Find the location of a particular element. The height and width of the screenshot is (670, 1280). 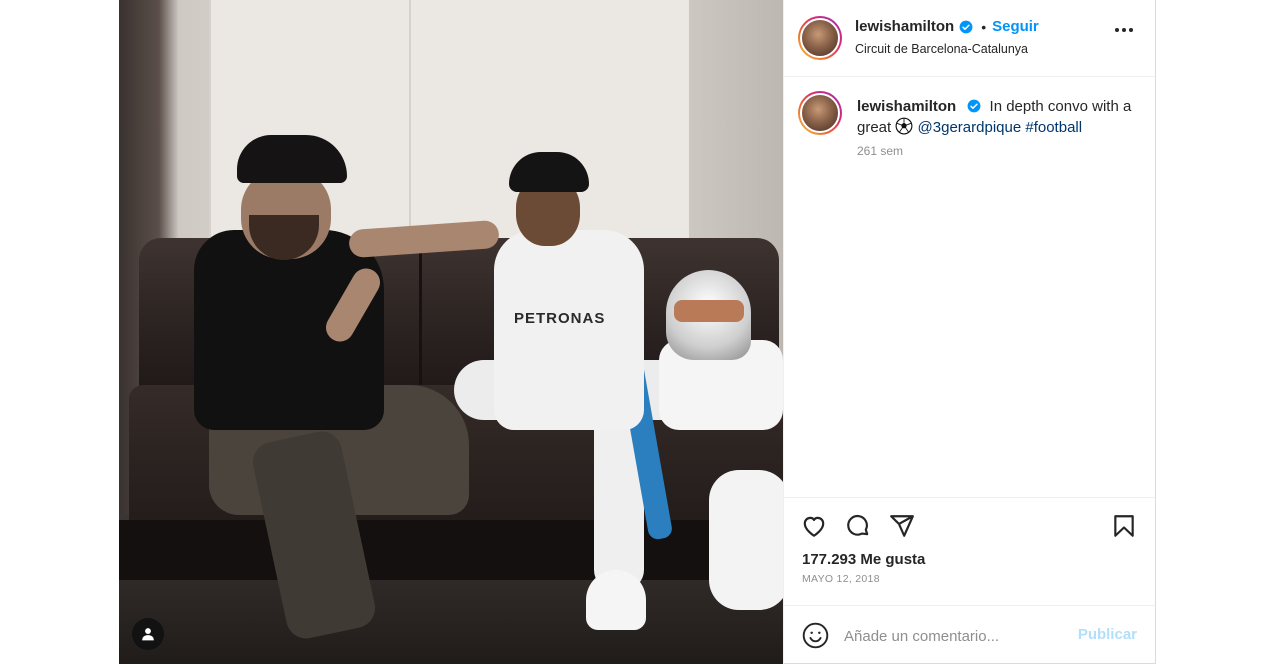

share-button is located at coordinates (902, 526).